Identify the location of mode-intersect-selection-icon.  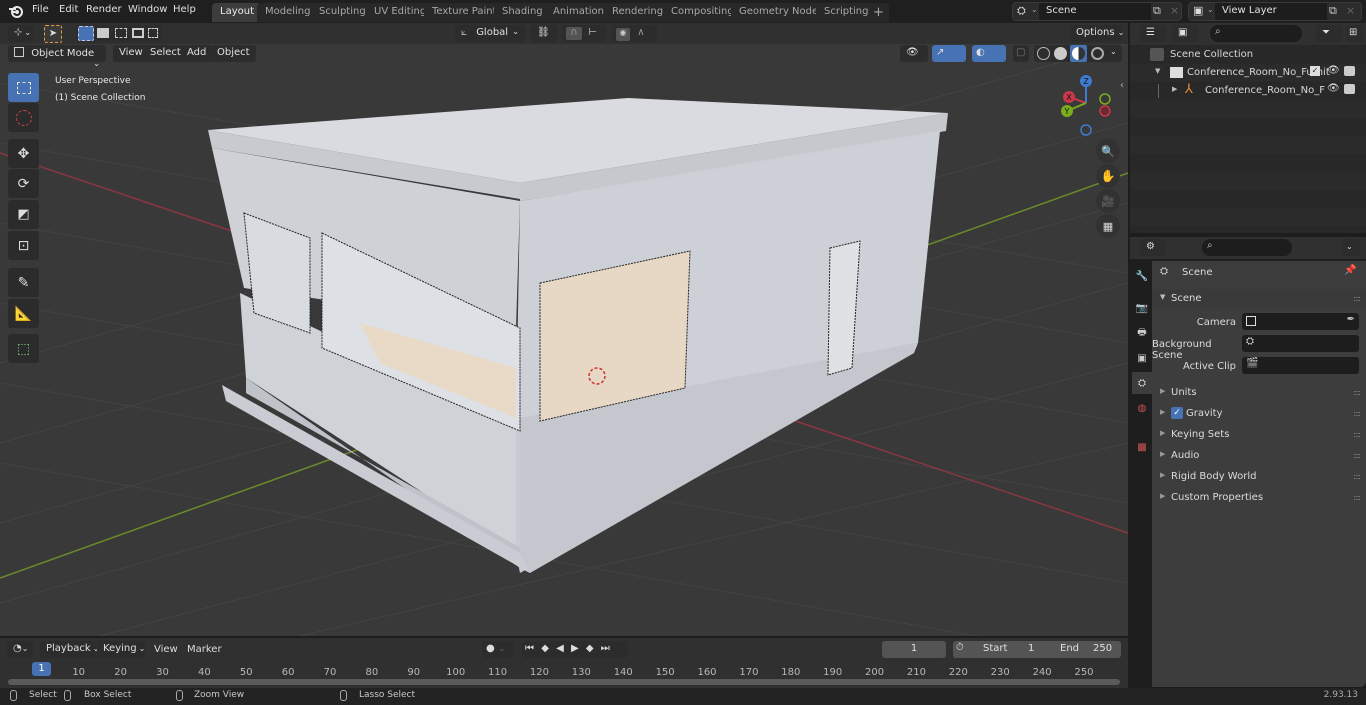
(153, 33).